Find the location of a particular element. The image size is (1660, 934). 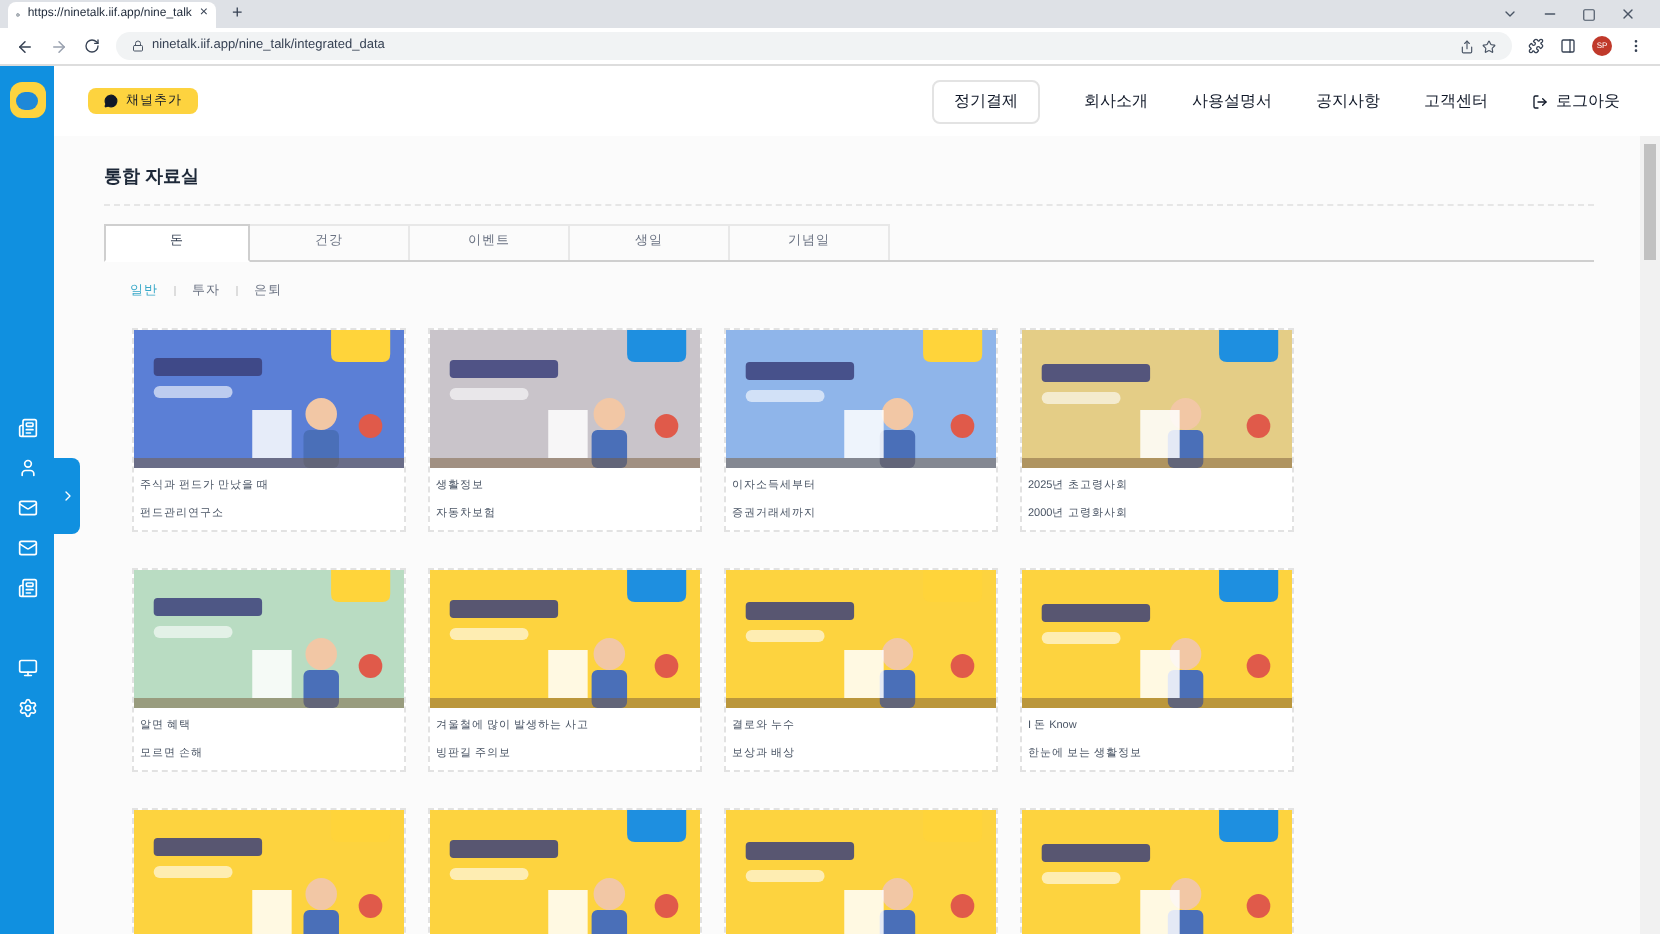

nav-link: 공지사항 is located at coordinates (1348, 101).